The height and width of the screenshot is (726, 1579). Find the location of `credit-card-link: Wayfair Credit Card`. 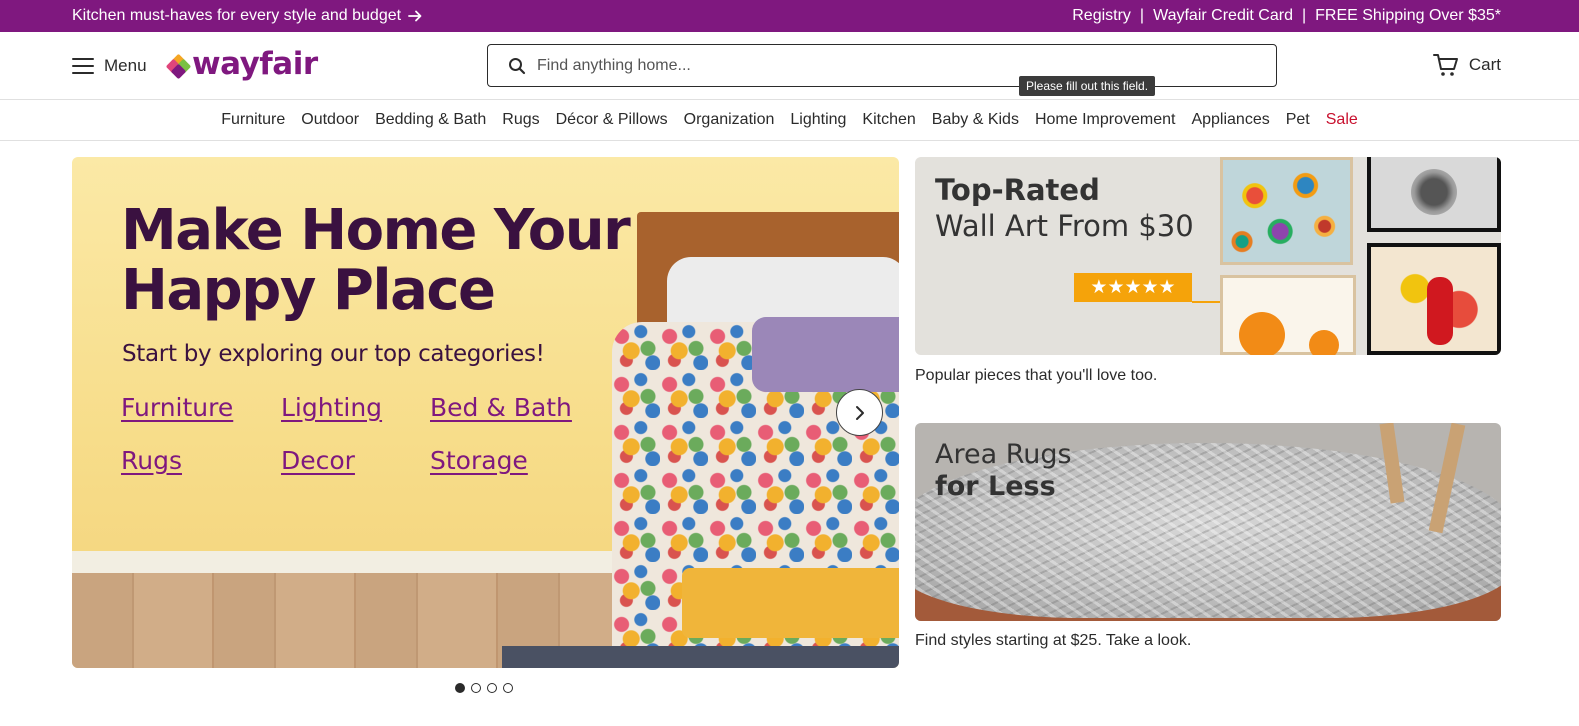

credit-card-link: Wayfair Credit Card is located at coordinates (1223, 16).